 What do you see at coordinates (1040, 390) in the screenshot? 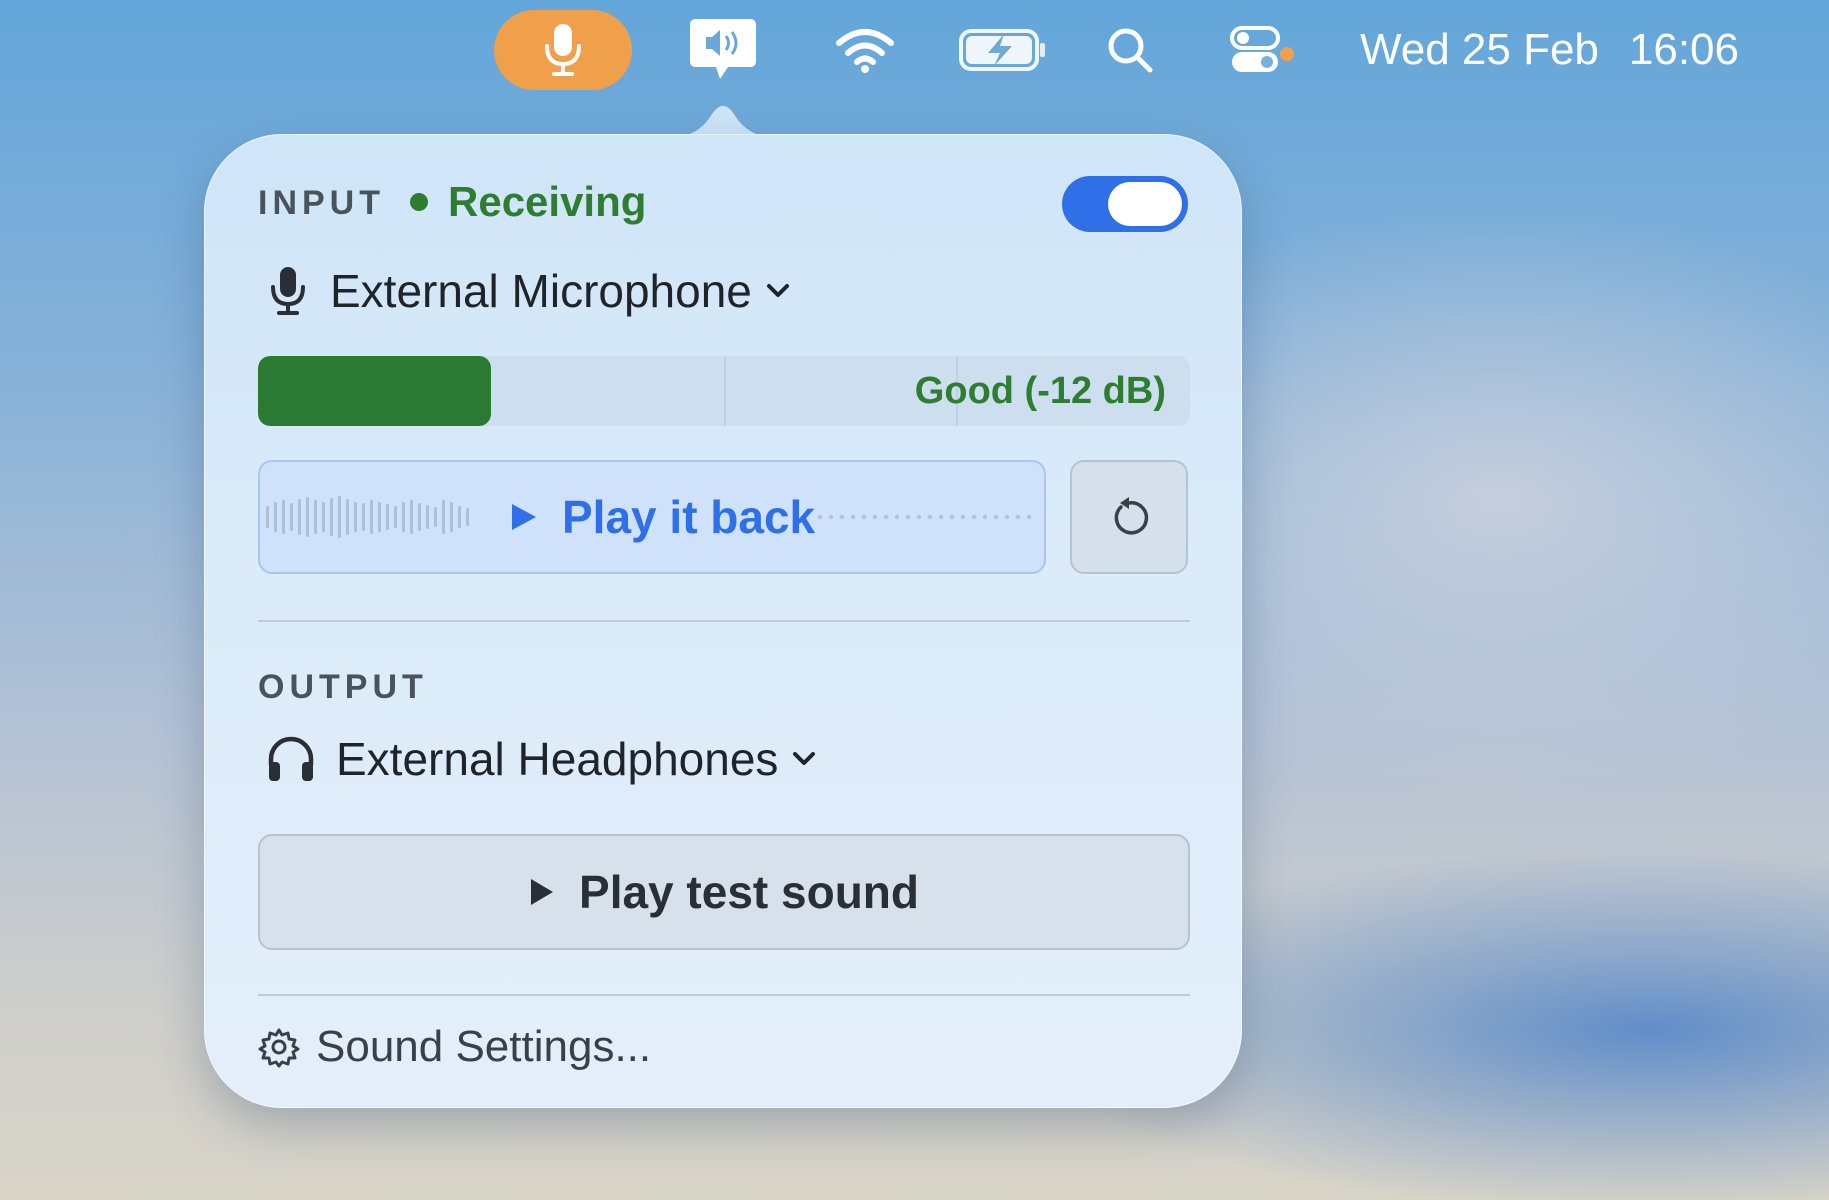
I see `input-level-text: Good (-12 dB)` at bounding box center [1040, 390].